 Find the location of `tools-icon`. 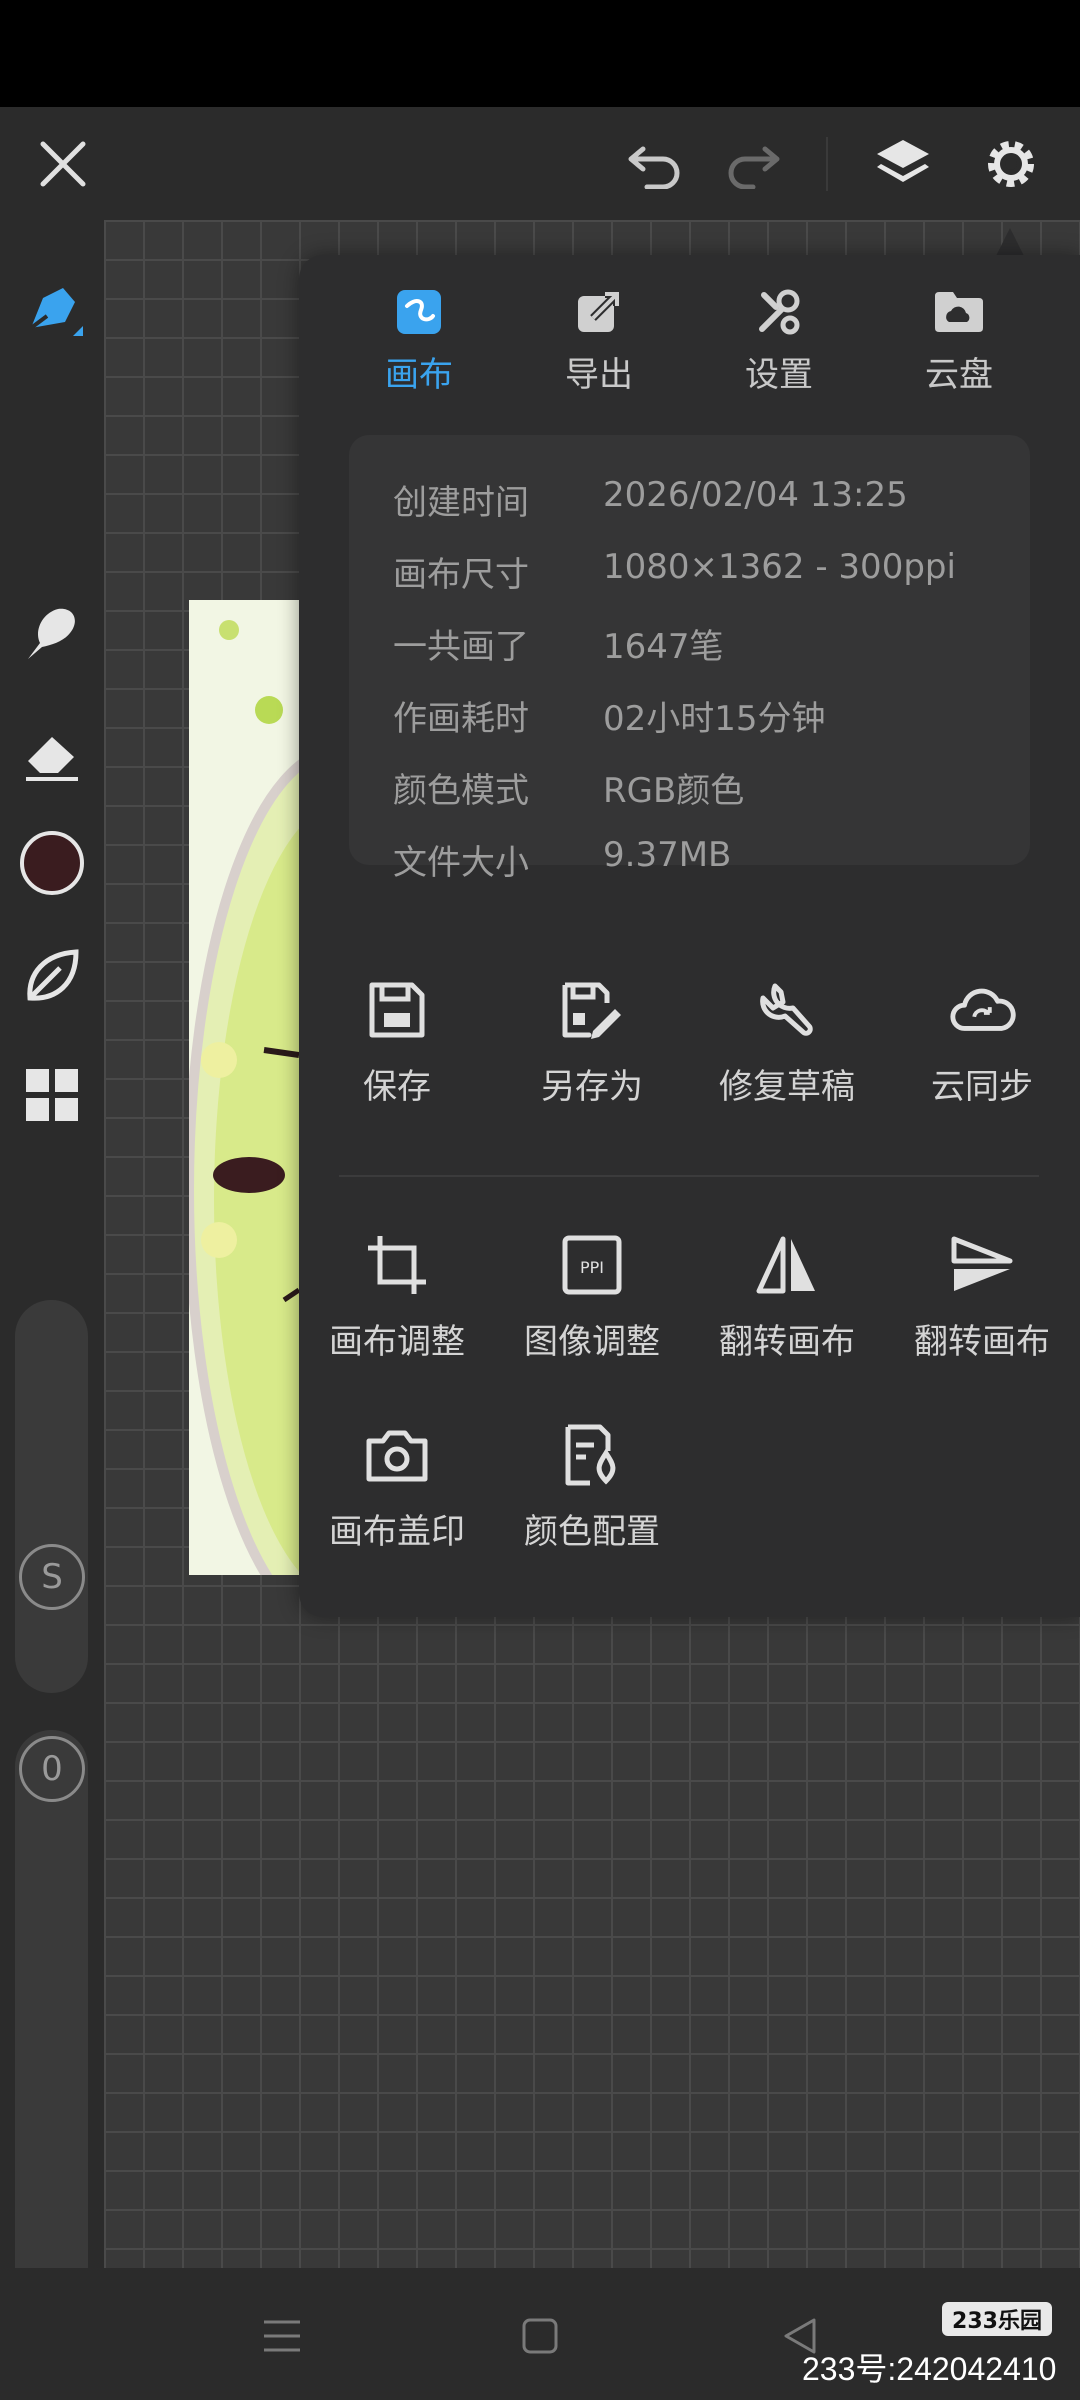

tools-icon is located at coordinates (779, 312).